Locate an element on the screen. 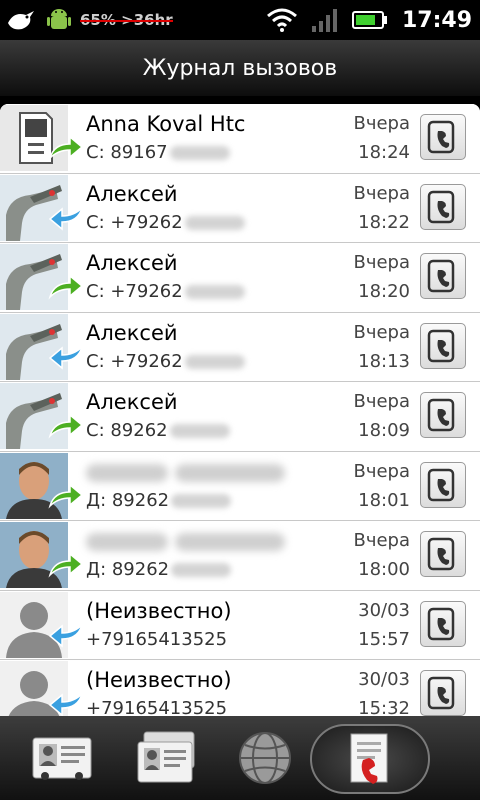 The image size is (480, 800). wifi-icon is located at coordinates (281, 20).